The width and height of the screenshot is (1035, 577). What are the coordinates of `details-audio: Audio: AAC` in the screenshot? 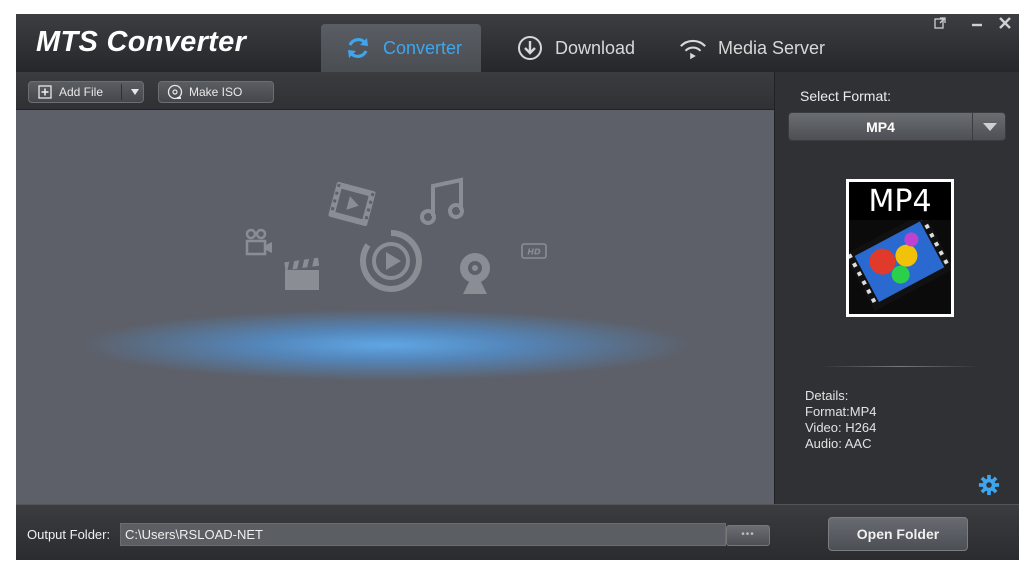 It's located at (838, 443).